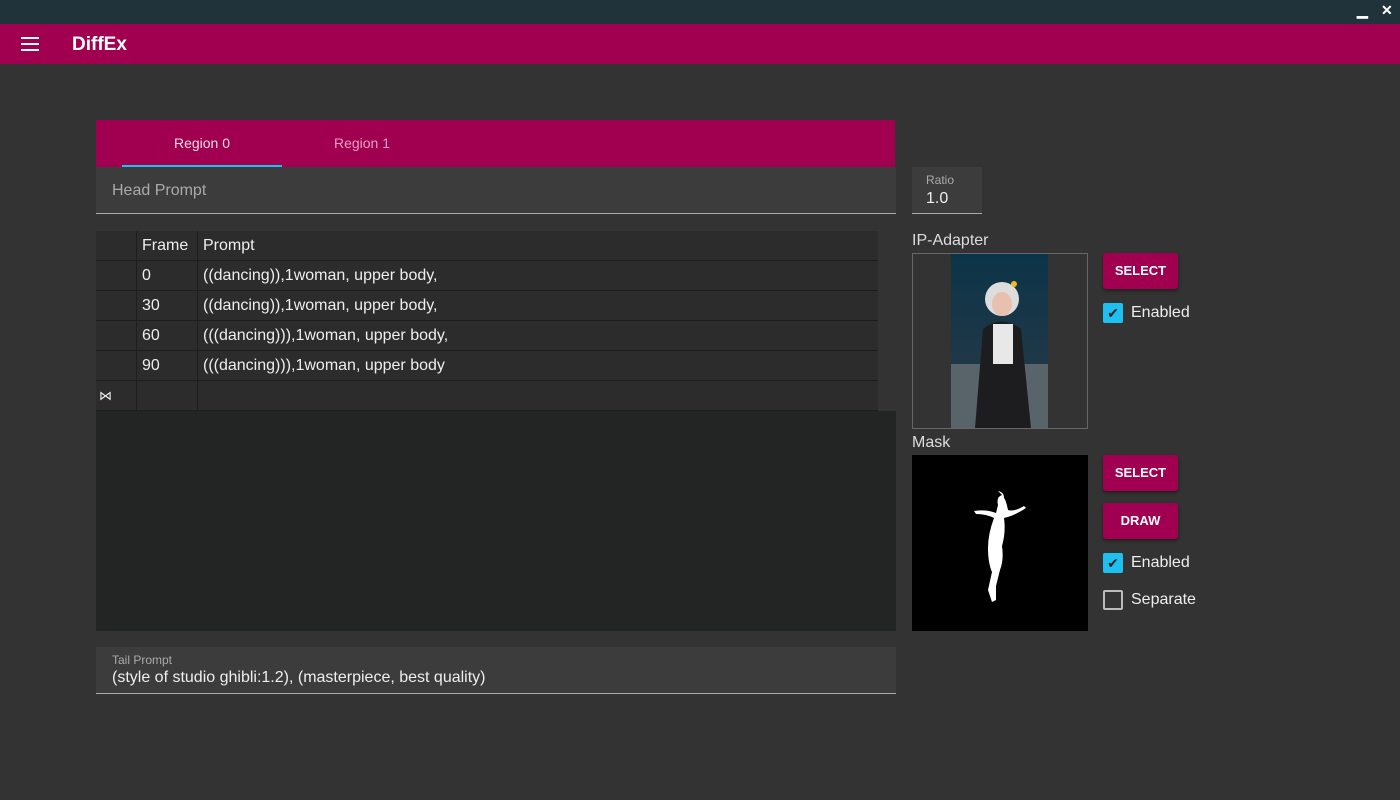 The width and height of the screenshot is (1400, 800). I want to click on hamburger-menu-icon, so click(30, 44).